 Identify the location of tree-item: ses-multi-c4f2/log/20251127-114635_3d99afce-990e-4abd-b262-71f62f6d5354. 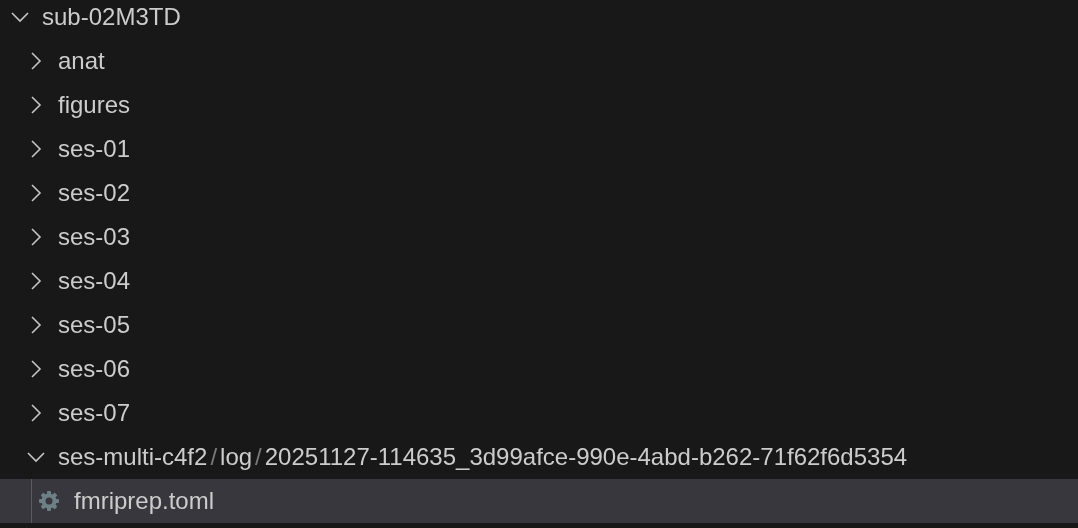
(539, 457).